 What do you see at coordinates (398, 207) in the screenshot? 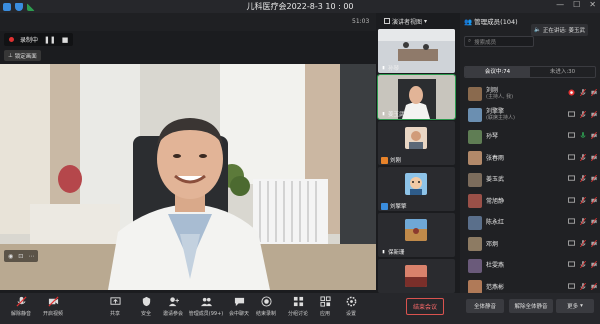
I see `thumbnail-name: 刘擎擎` at bounding box center [398, 207].